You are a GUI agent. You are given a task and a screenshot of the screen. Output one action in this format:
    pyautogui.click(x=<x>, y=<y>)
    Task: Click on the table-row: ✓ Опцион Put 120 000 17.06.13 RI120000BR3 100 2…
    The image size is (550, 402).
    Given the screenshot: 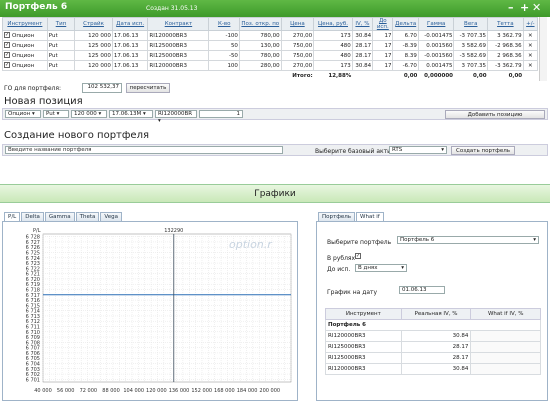 What is the action you would take?
    pyautogui.click(x=270, y=65)
    